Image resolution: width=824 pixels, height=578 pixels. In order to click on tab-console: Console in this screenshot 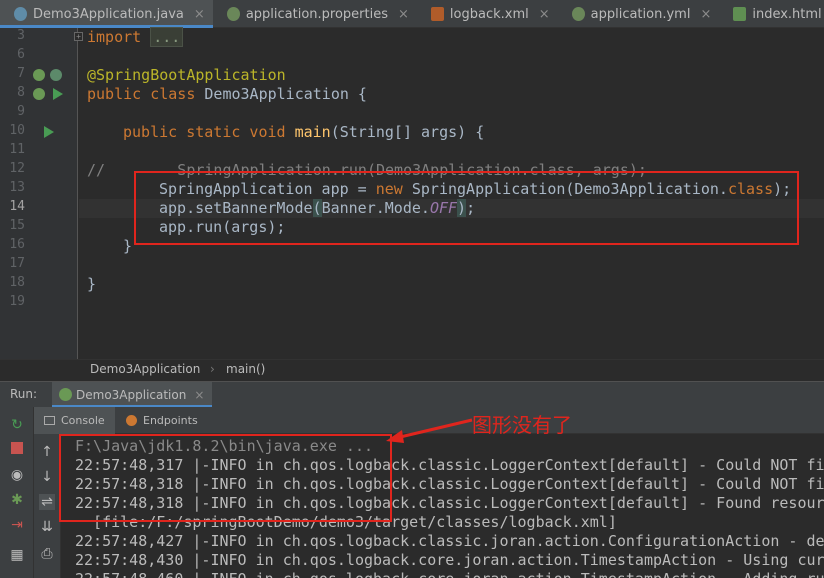, I will do `click(74, 420)`.